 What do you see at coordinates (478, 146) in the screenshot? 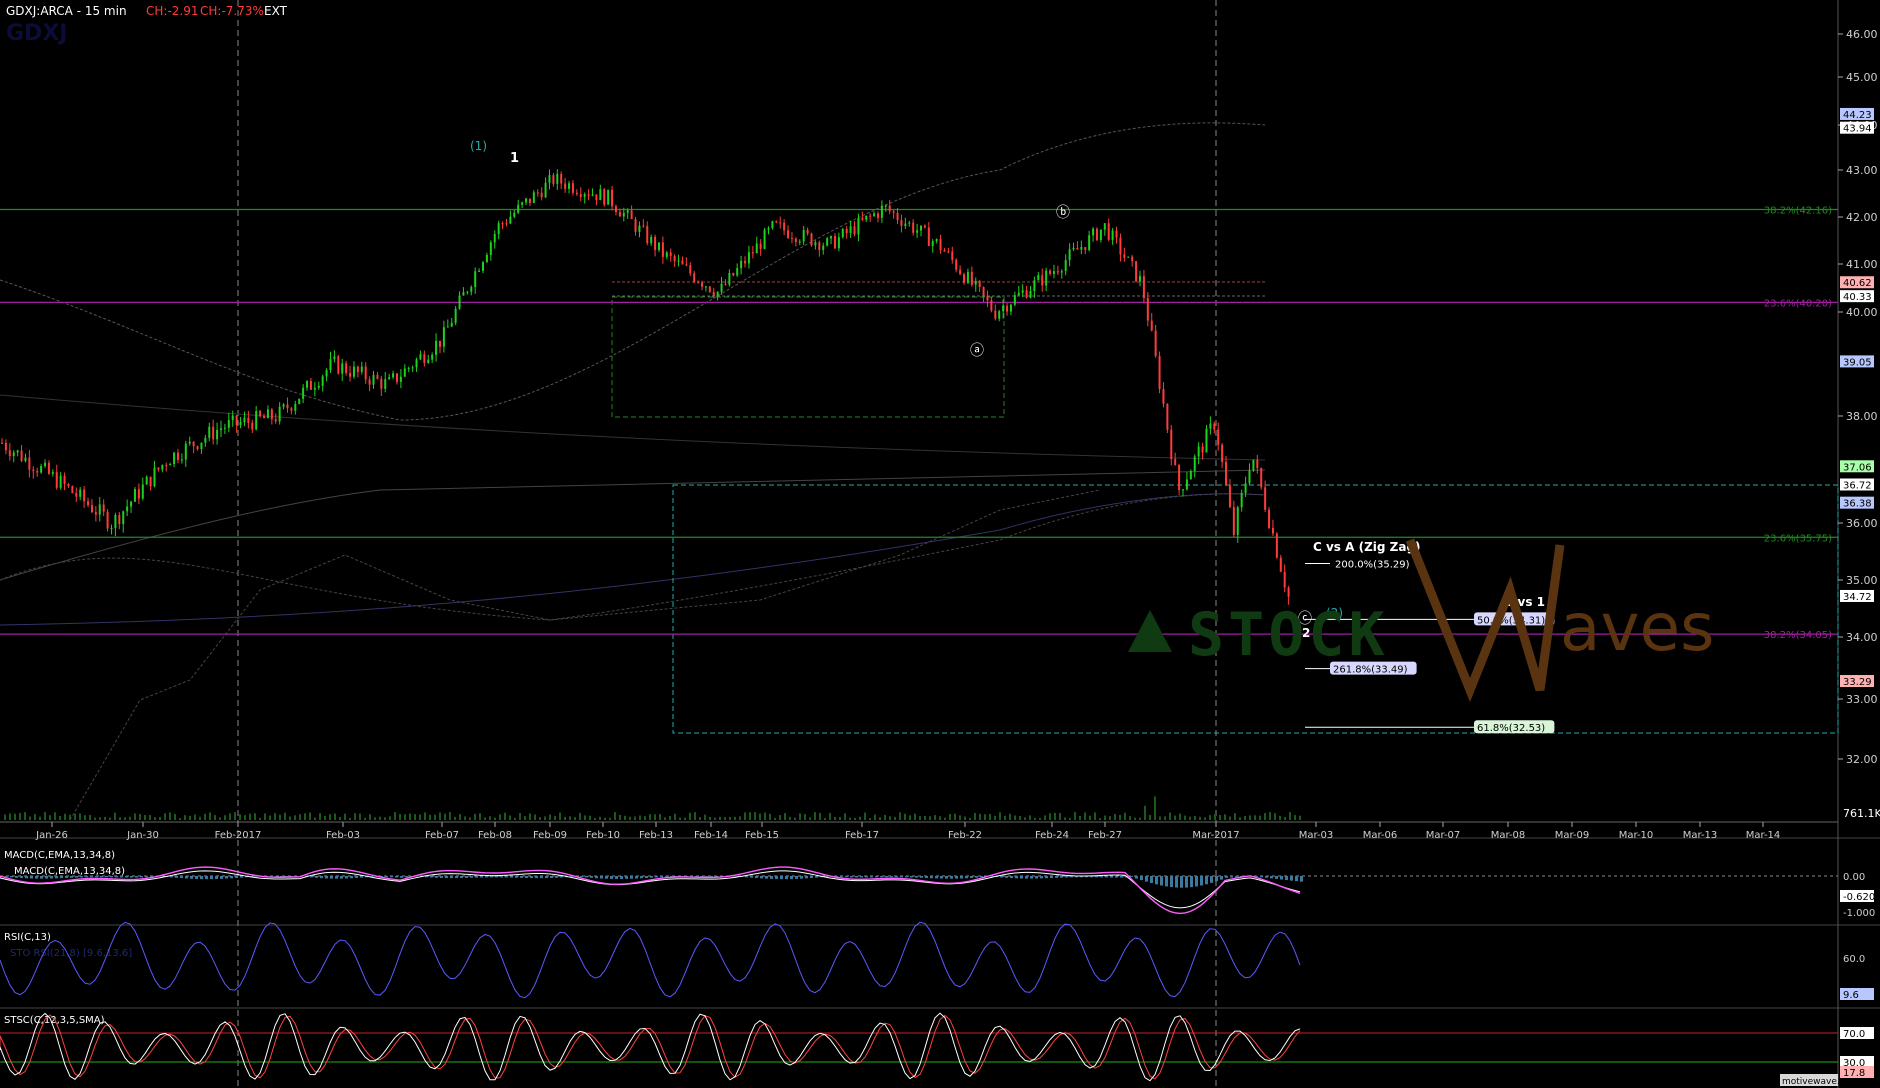
I see `wave-1-paren-label: (1)` at bounding box center [478, 146].